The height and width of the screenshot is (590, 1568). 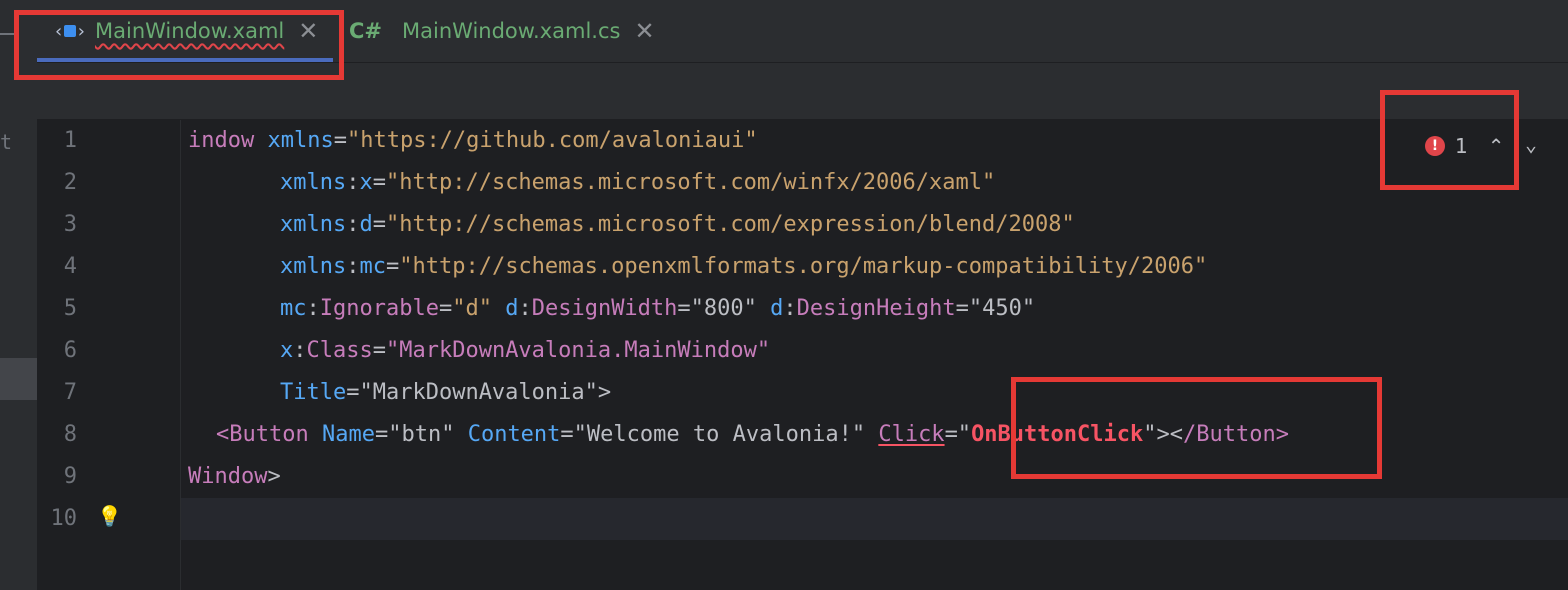 I want to click on line-number: 6, so click(x=70, y=350).